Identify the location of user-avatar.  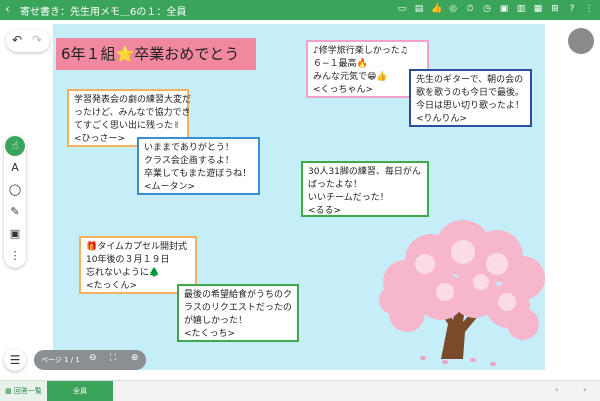
(581, 41).